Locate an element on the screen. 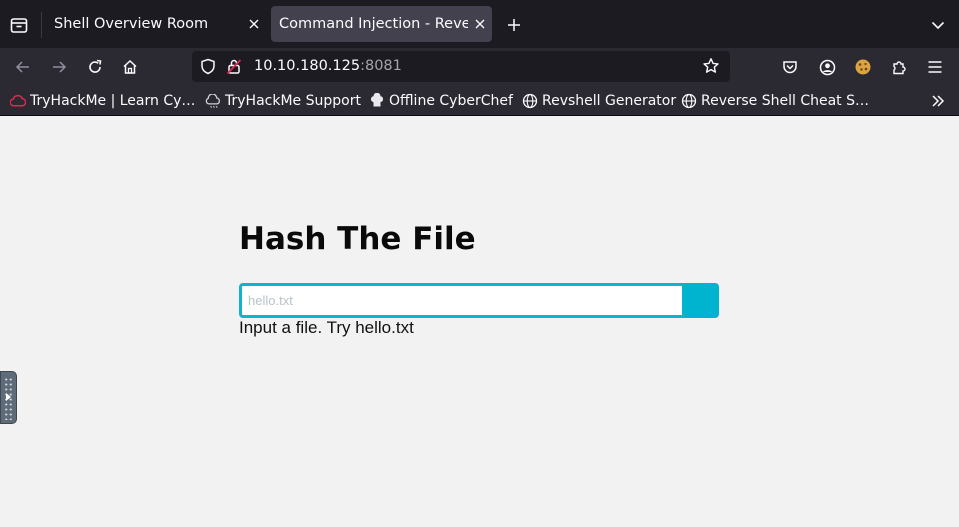 The width and height of the screenshot is (959, 527). insecure-lock-icon is located at coordinates (234, 68).